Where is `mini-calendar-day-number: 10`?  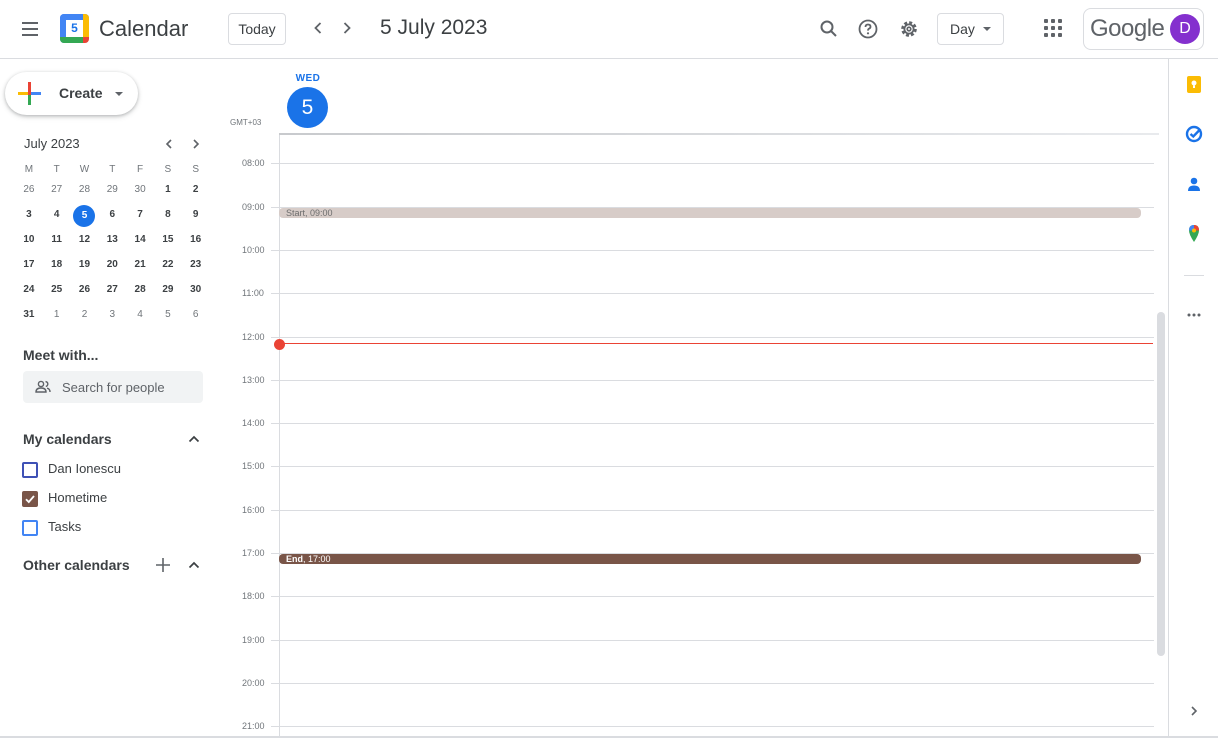
mini-calendar-day-number: 10 is located at coordinates (29, 239).